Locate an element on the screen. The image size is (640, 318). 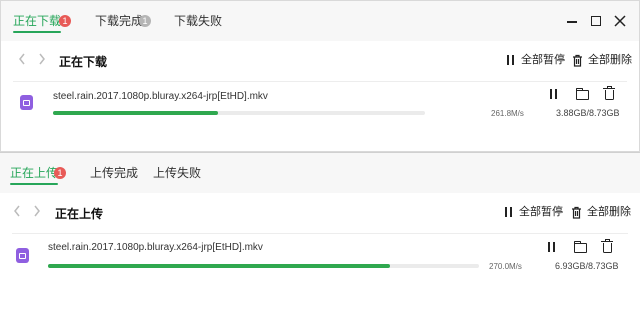
maximize-button is located at coordinates (596, 21).